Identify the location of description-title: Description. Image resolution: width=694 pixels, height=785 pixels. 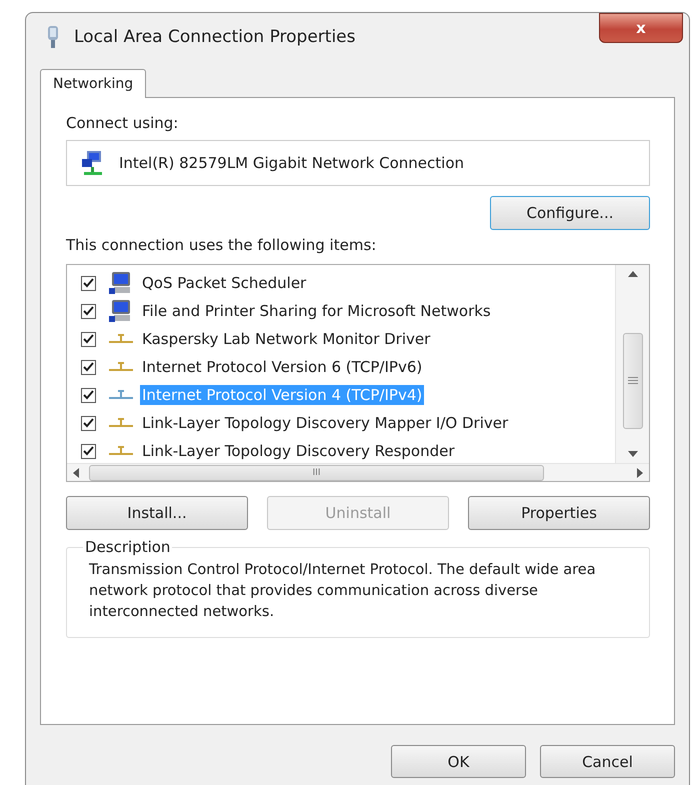
(128, 547).